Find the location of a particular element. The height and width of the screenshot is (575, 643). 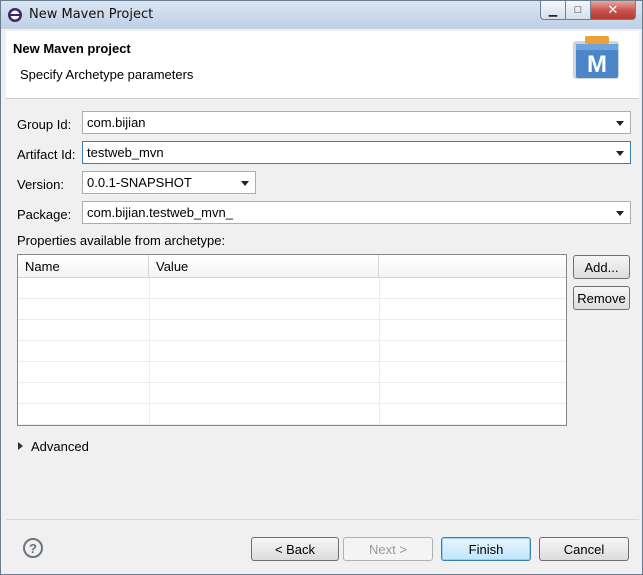

close-button: ✕ is located at coordinates (613, 10).